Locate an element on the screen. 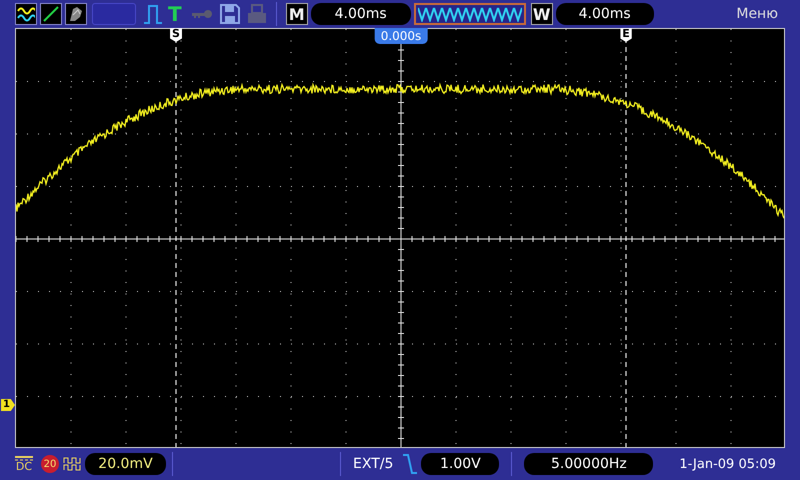 The width and height of the screenshot is (800, 480). trigger-type-label: T is located at coordinates (175, 14).